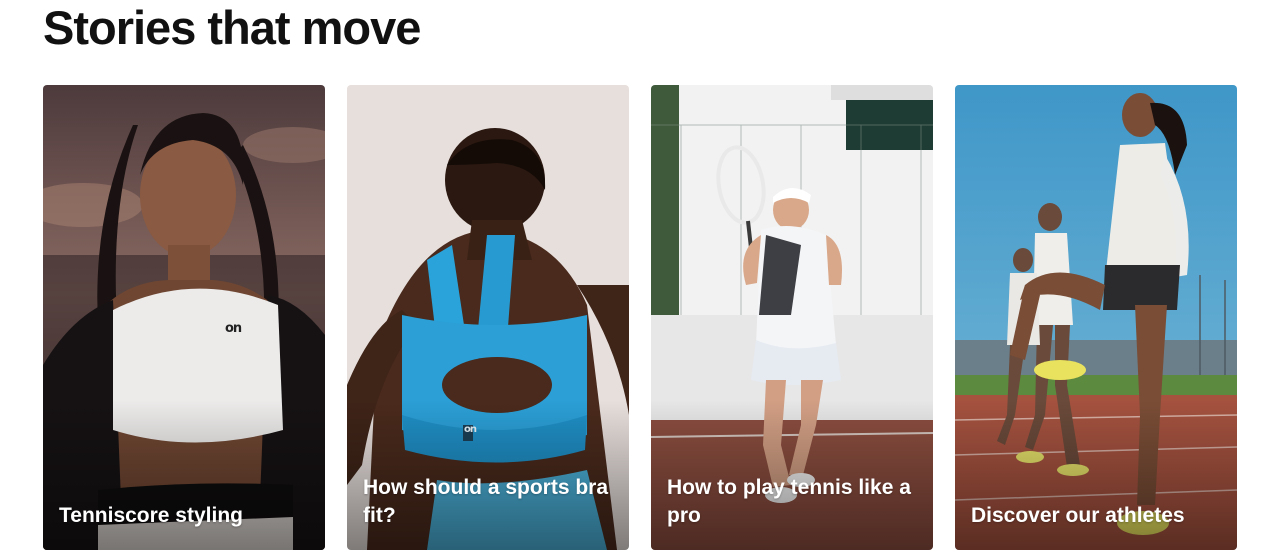  I want to click on section-title: Stories that move, so click(232, 27).